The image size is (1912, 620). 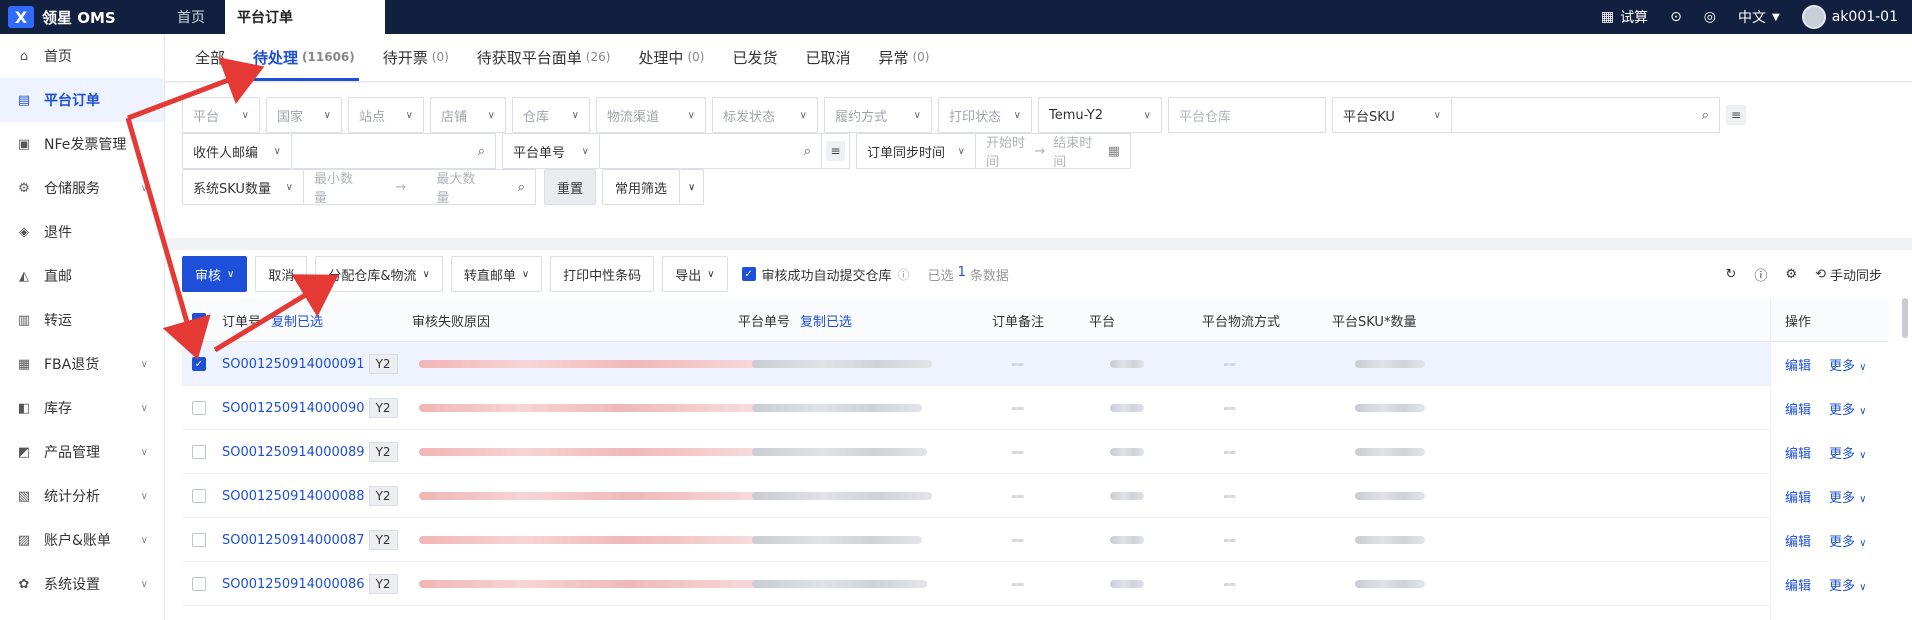 What do you see at coordinates (1849, 17) in the screenshot?
I see `user-menu: ak001-01` at bounding box center [1849, 17].